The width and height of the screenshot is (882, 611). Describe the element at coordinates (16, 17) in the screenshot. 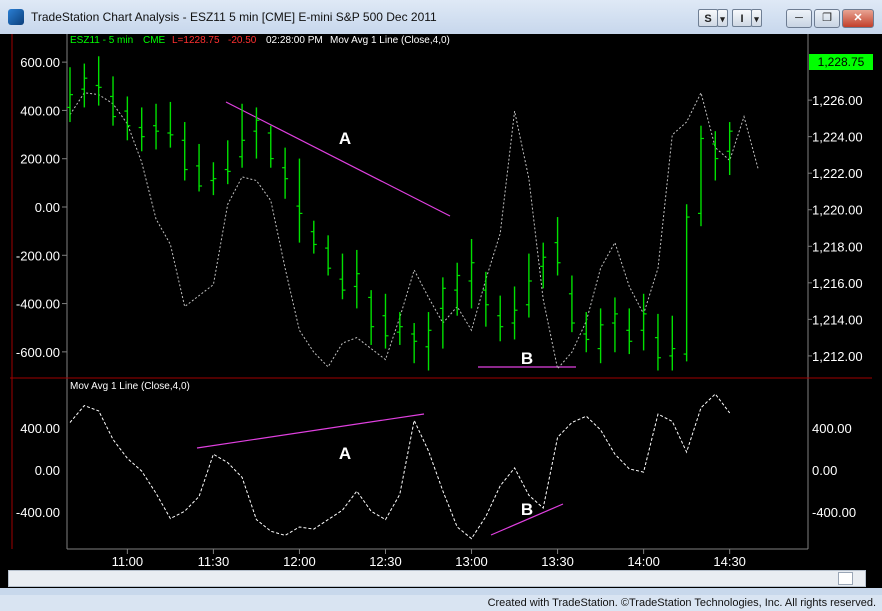

I see `tradestation-app-icon` at that location.